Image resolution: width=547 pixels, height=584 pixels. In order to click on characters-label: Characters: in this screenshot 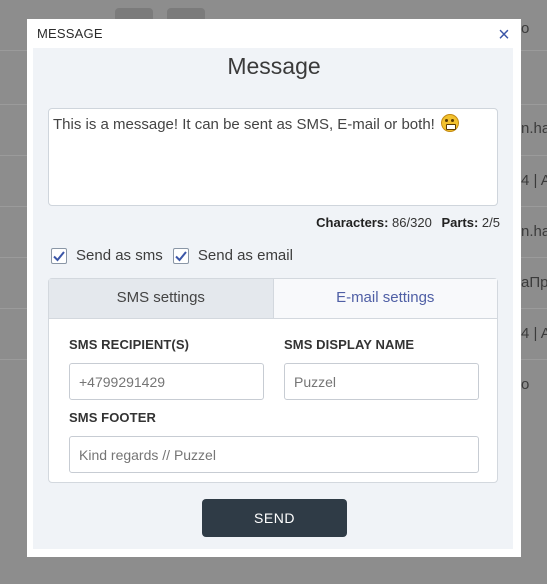, I will do `click(352, 222)`.